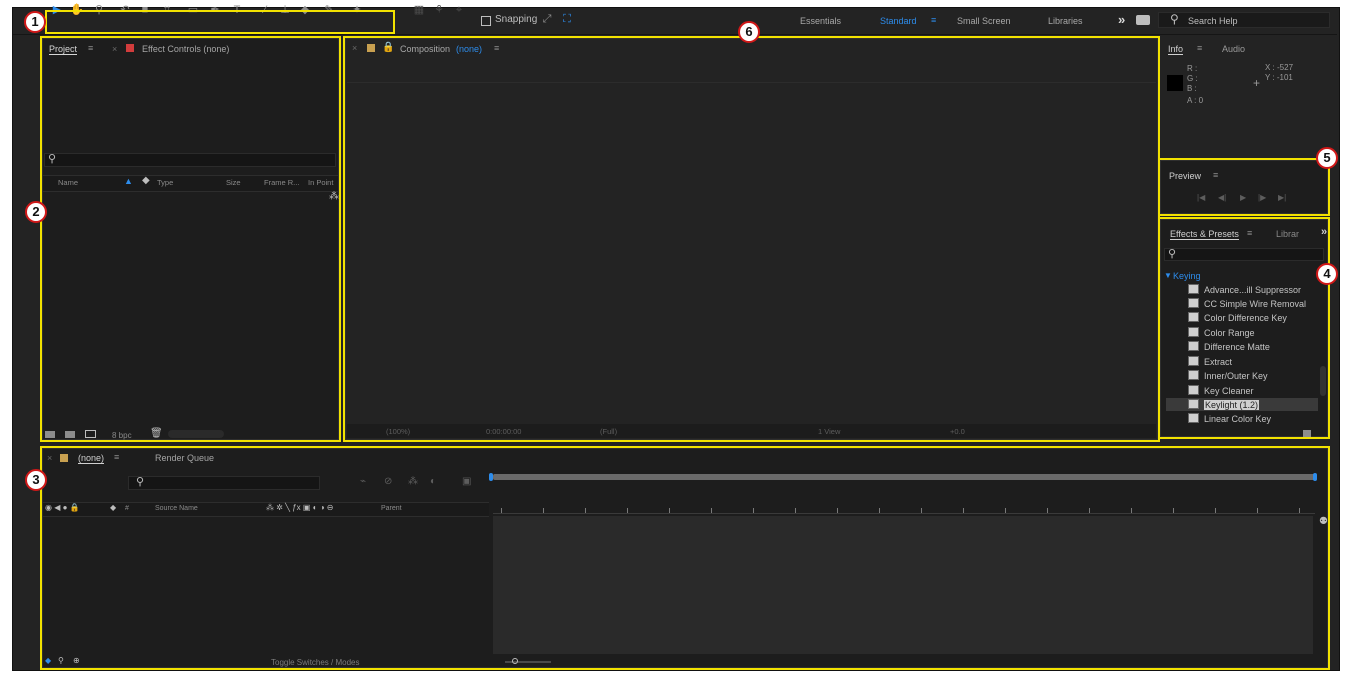  Describe the element at coordinates (1185, 176) in the screenshot. I see `preview-title: Preview` at that location.